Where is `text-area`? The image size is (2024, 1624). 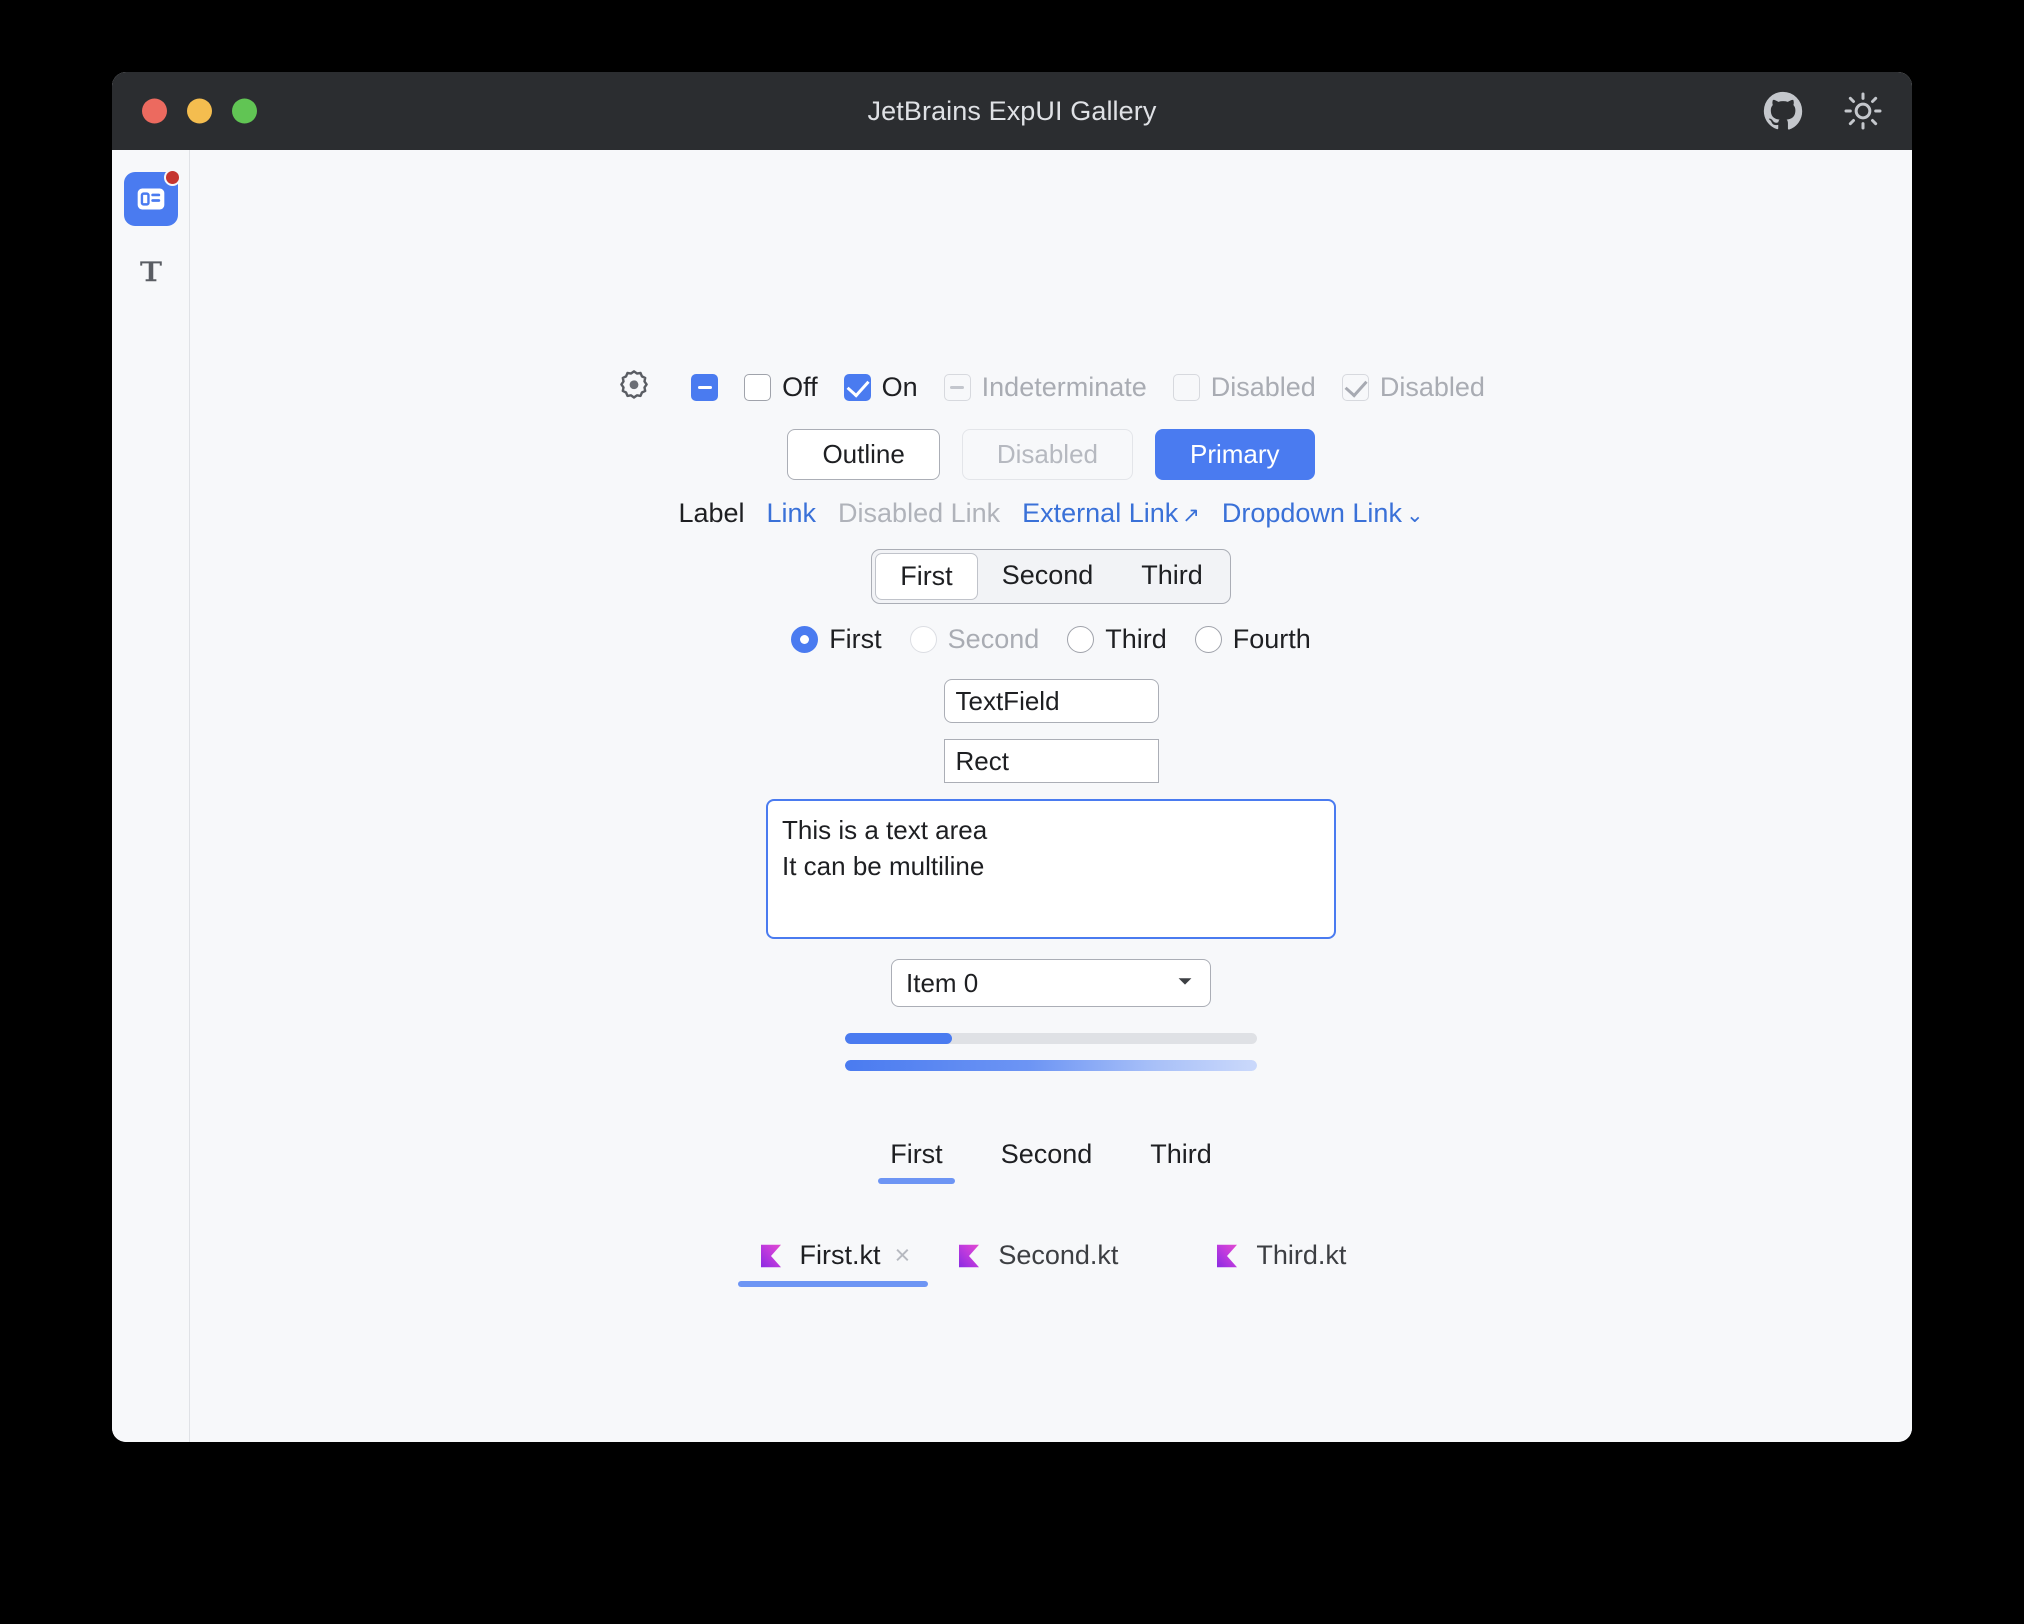
text-area is located at coordinates (1051, 869).